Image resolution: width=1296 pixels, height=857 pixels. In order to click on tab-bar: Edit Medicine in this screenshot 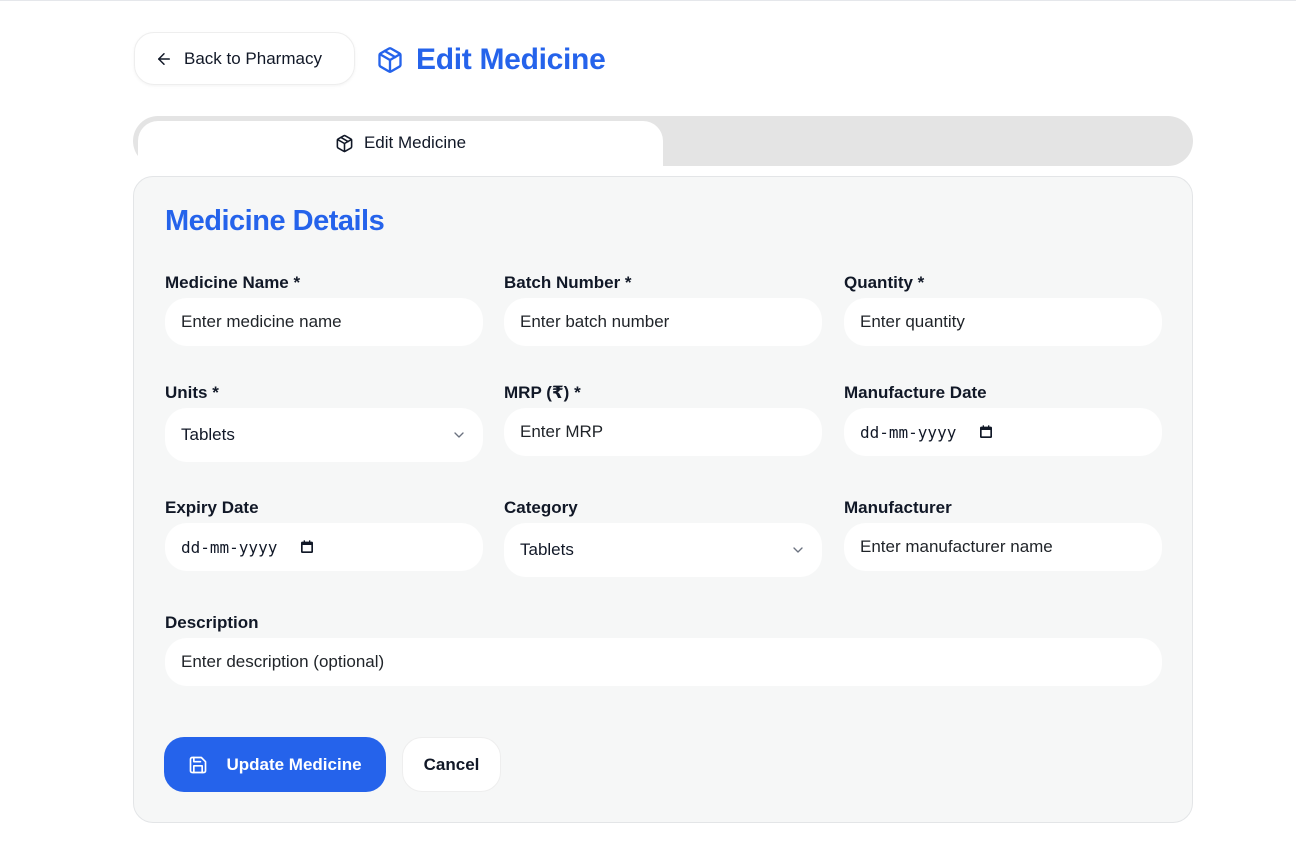, I will do `click(663, 146)`.